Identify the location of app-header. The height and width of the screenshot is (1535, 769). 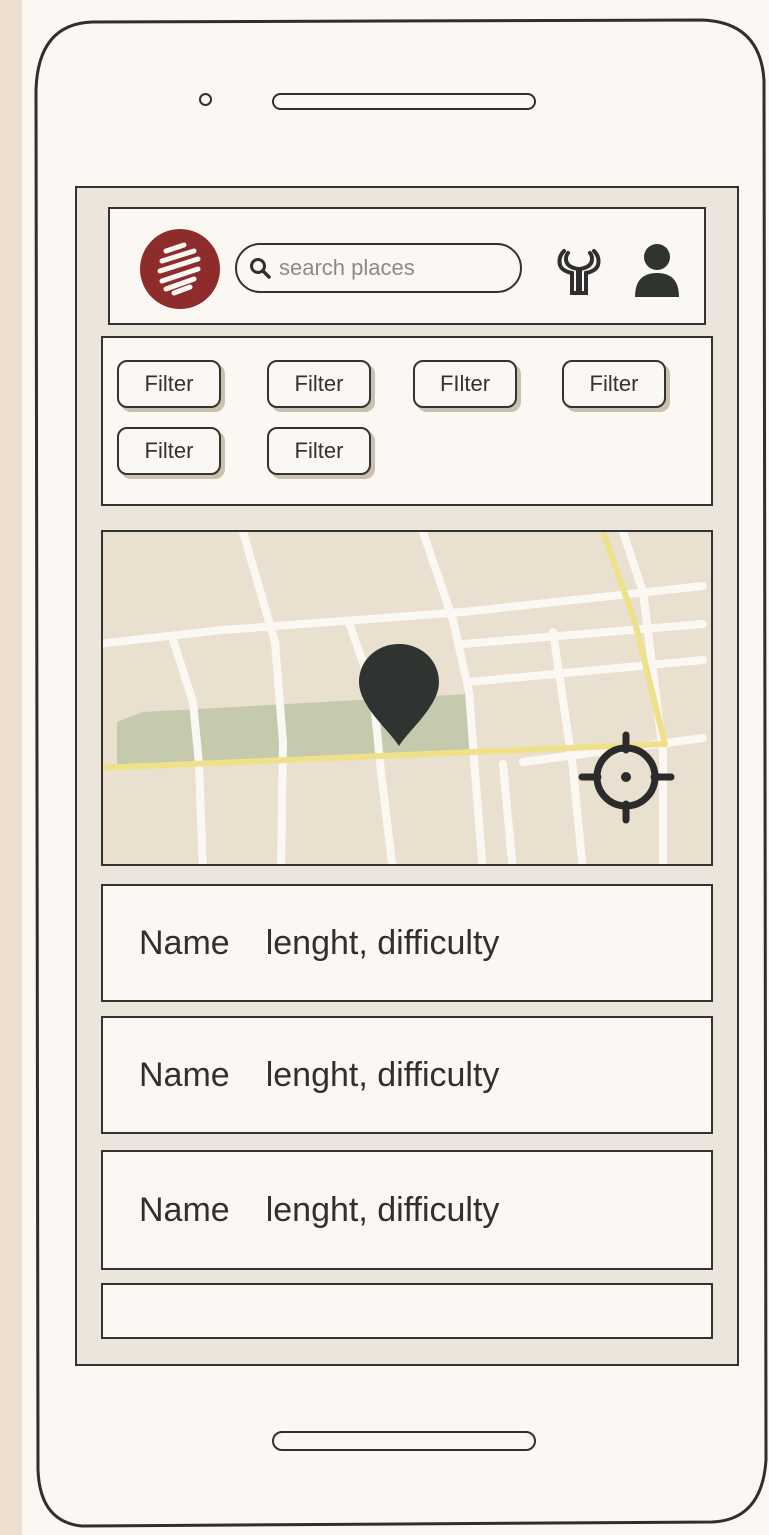
(407, 266).